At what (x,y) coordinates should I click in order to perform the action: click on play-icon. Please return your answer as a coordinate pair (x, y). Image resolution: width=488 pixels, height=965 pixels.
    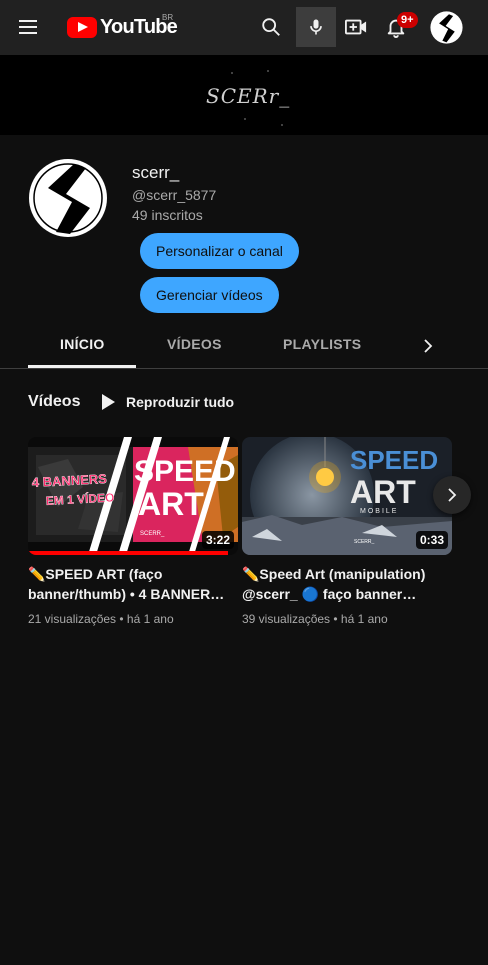
    Looking at the image, I should click on (108, 402).